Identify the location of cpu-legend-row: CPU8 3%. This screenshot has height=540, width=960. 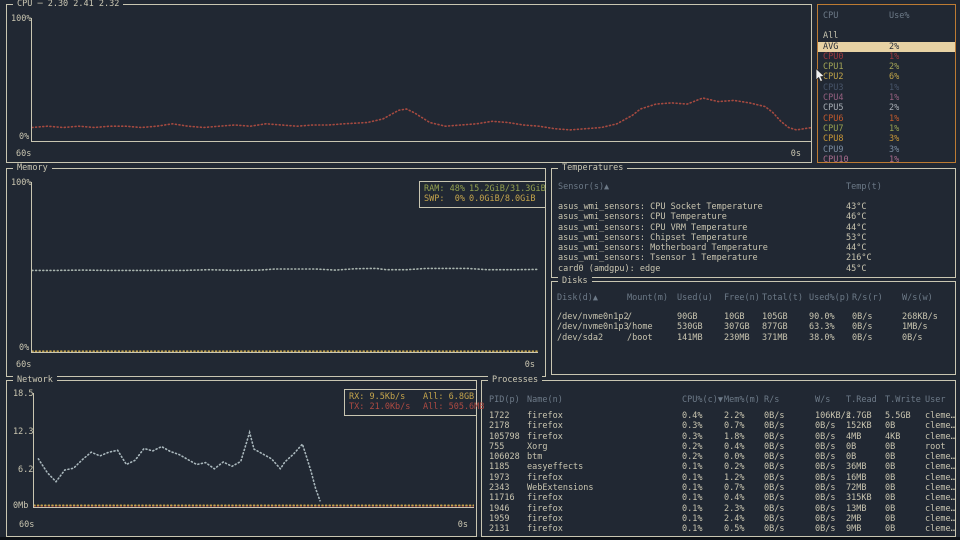
(886, 139).